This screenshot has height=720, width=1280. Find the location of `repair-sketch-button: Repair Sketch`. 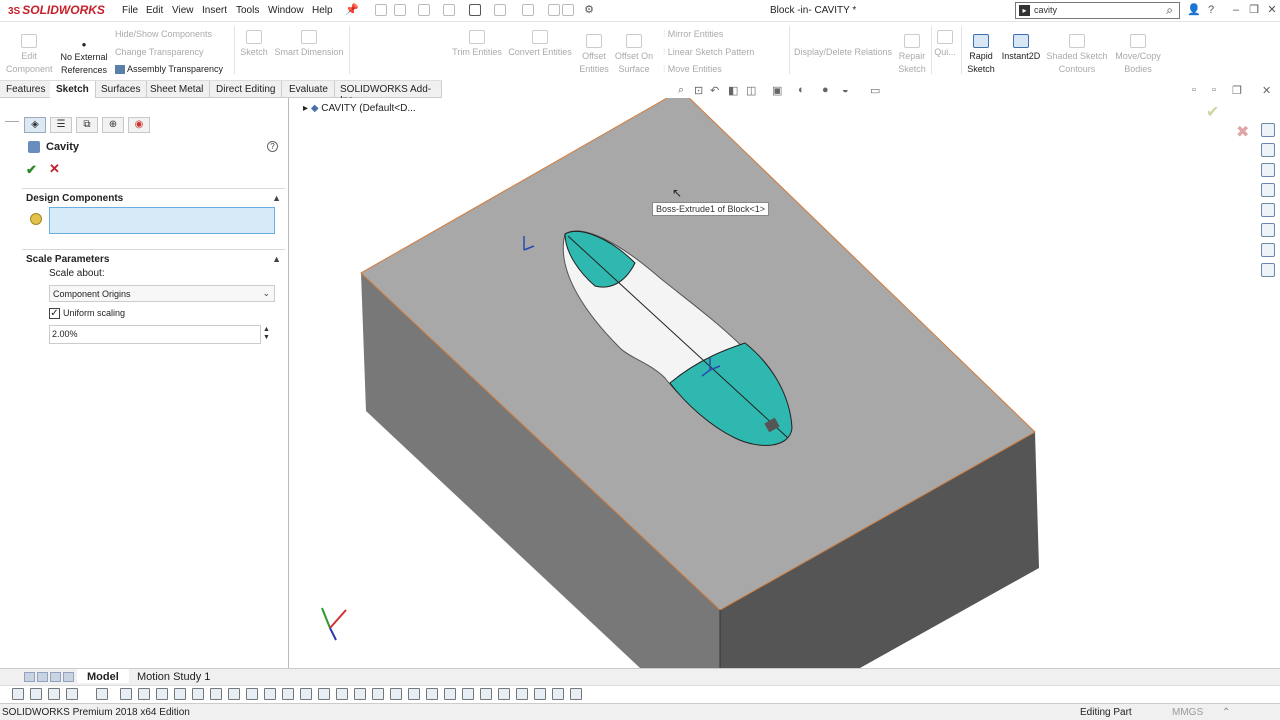

repair-sketch-button: Repair Sketch is located at coordinates (912, 55).